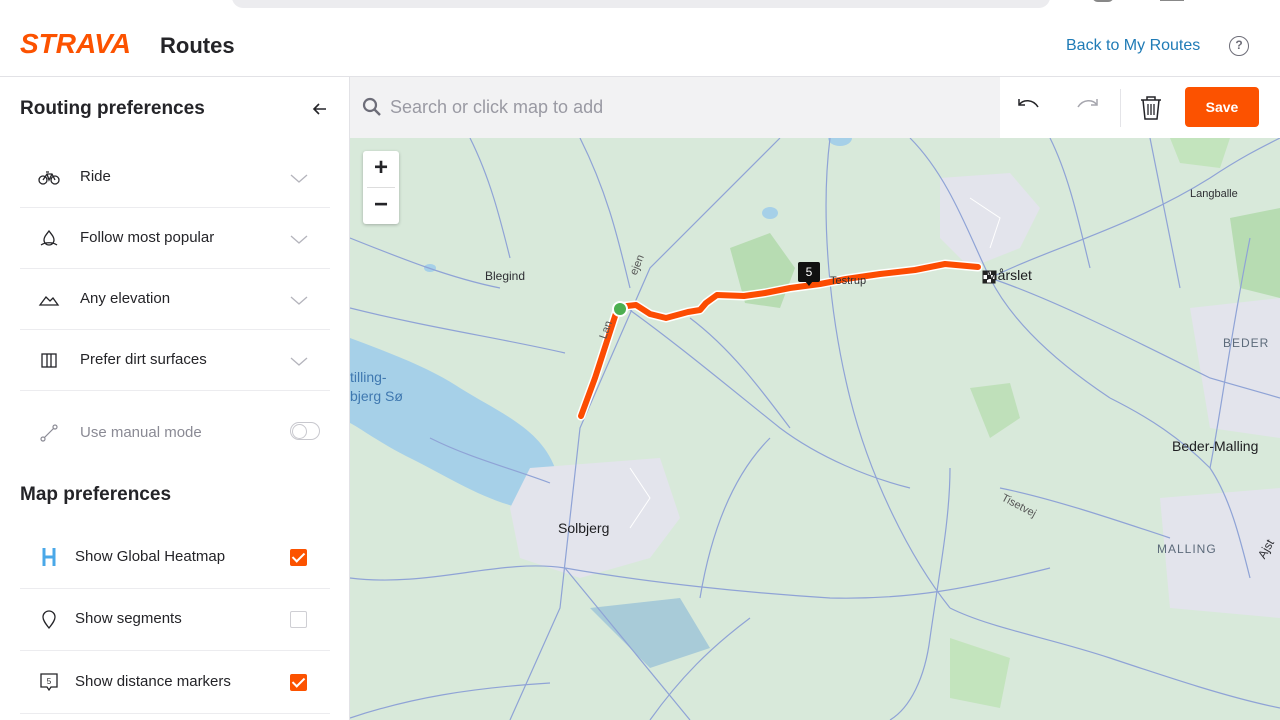 This screenshot has height=720, width=1280. What do you see at coordinates (95, 176) in the screenshot?
I see `routing-option-label: Ride` at bounding box center [95, 176].